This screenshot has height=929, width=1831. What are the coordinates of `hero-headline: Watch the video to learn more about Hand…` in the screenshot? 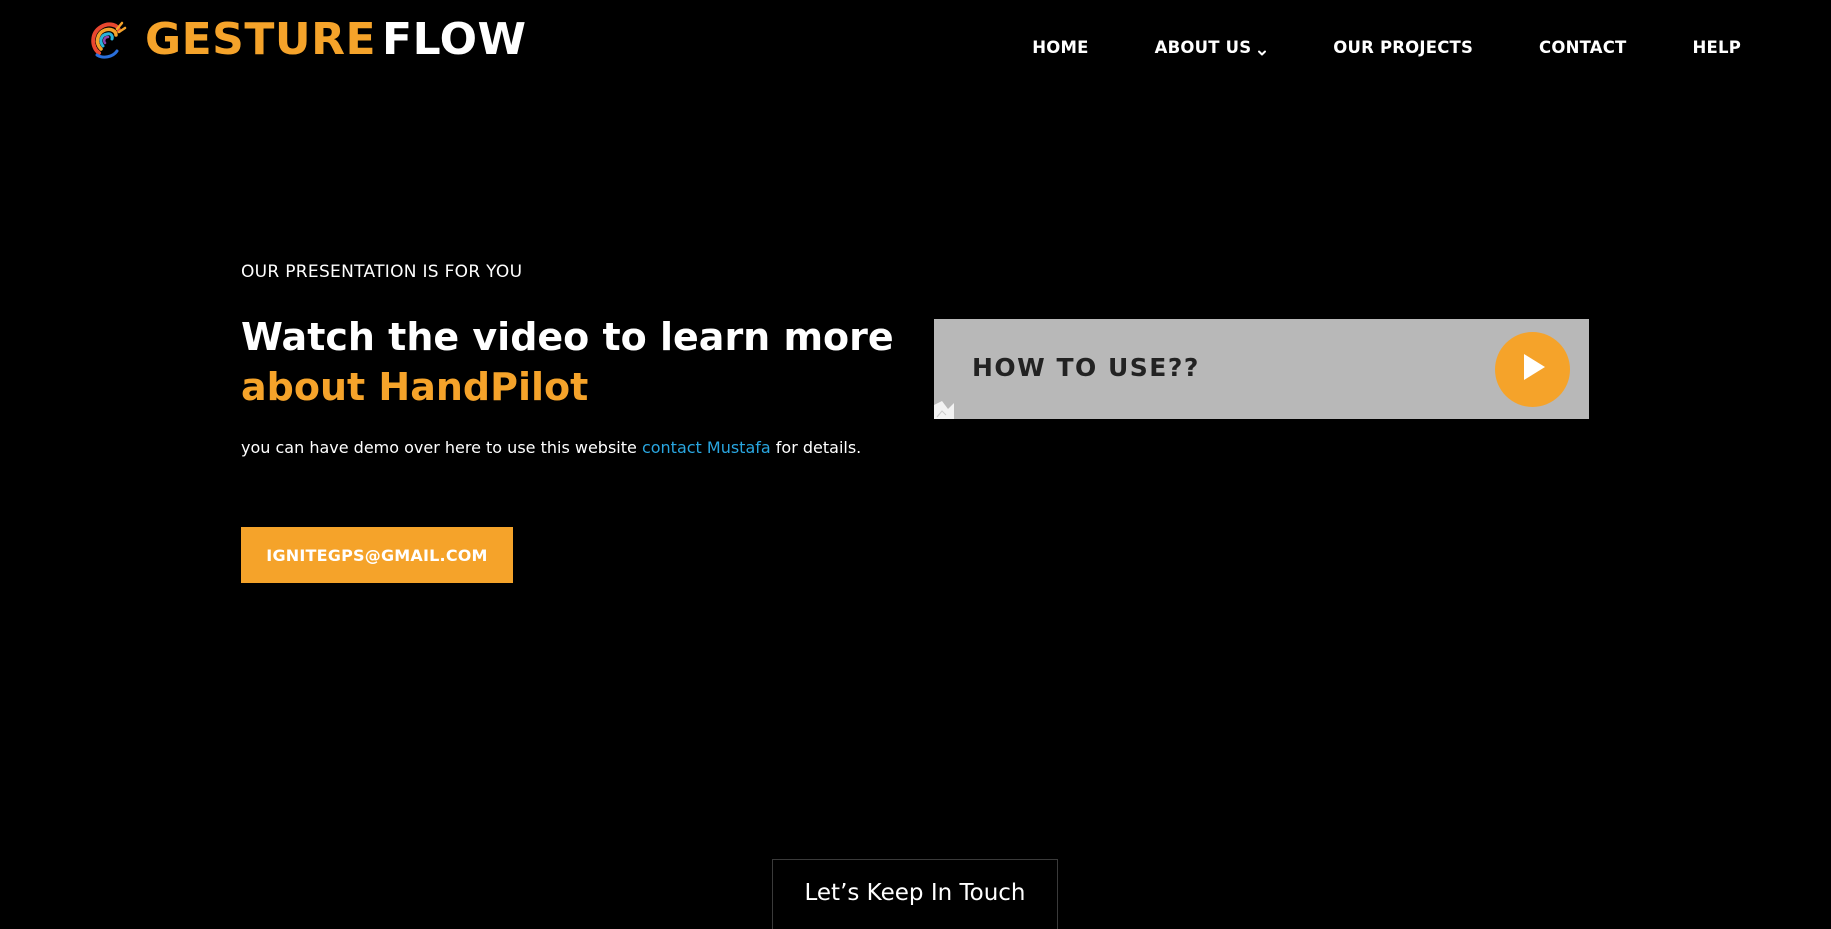 It's located at (571, 362).